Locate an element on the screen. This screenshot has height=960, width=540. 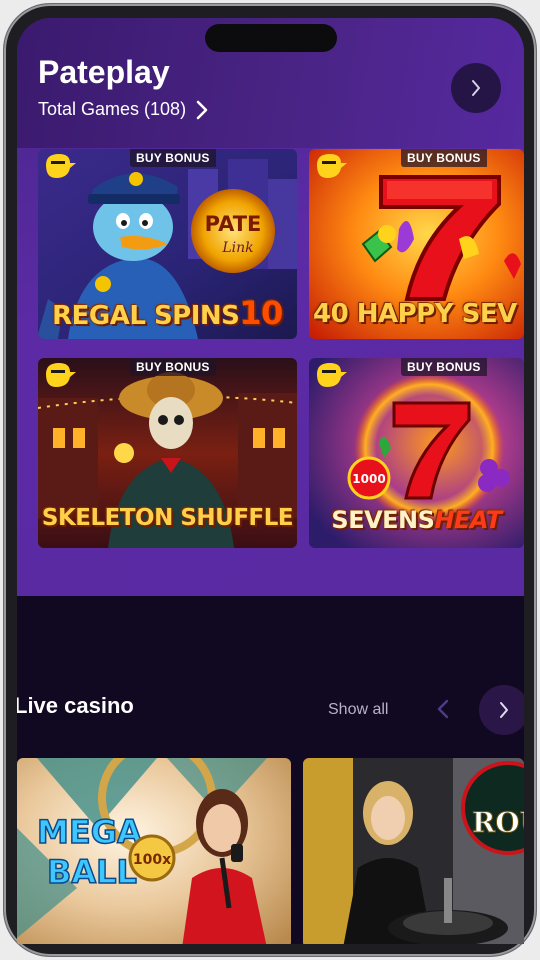
game-tile-40-happy-sevens: BUY BONUS 40 HAPPY SEV is located at coordinates (416, 244).